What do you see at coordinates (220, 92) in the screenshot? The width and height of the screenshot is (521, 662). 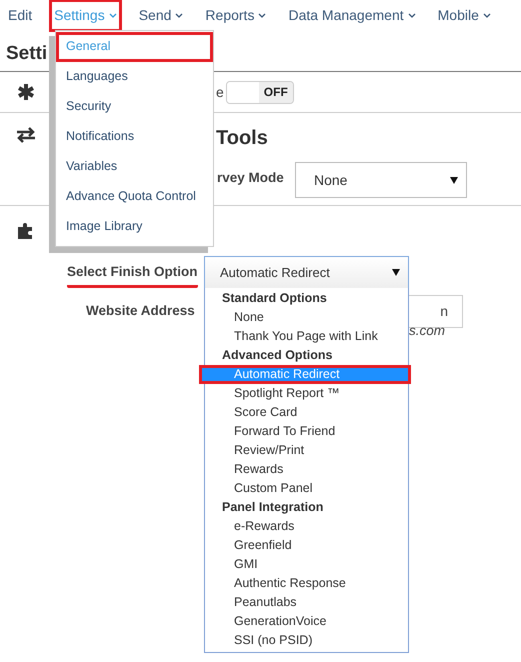 I see `field-label: e` at bounding box center [220, 92].